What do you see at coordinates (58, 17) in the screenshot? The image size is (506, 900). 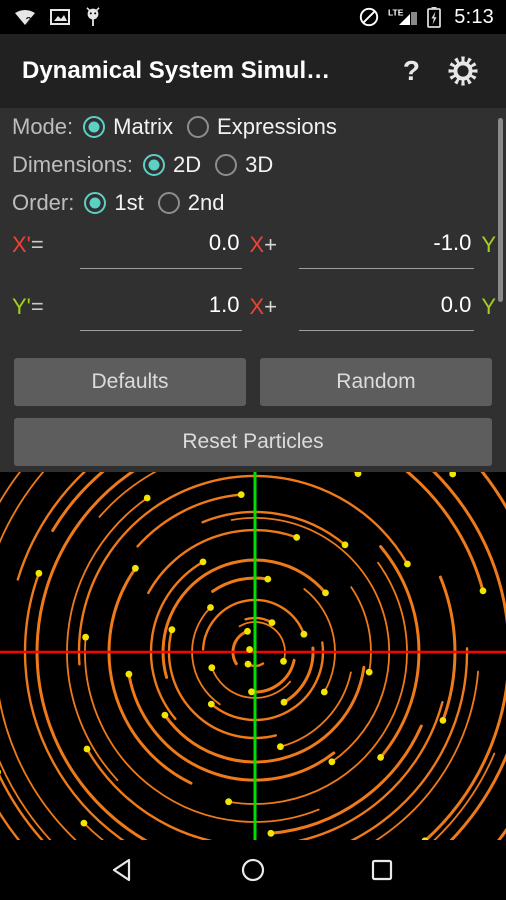 I see `status-bar-left-icons: ?` at bounding box center [58, 17].